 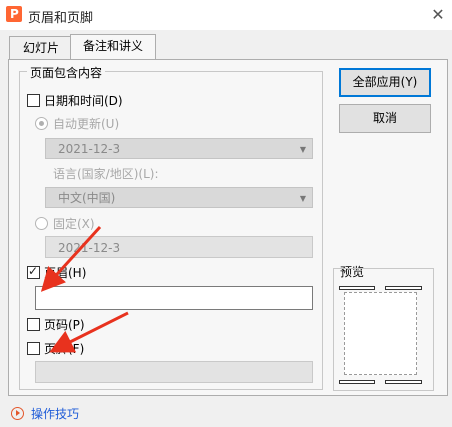 What do you see at coordinates (89, 332) in the screenshot?
I see `annotation-arrow-footer` at bounding box center [89, 332].